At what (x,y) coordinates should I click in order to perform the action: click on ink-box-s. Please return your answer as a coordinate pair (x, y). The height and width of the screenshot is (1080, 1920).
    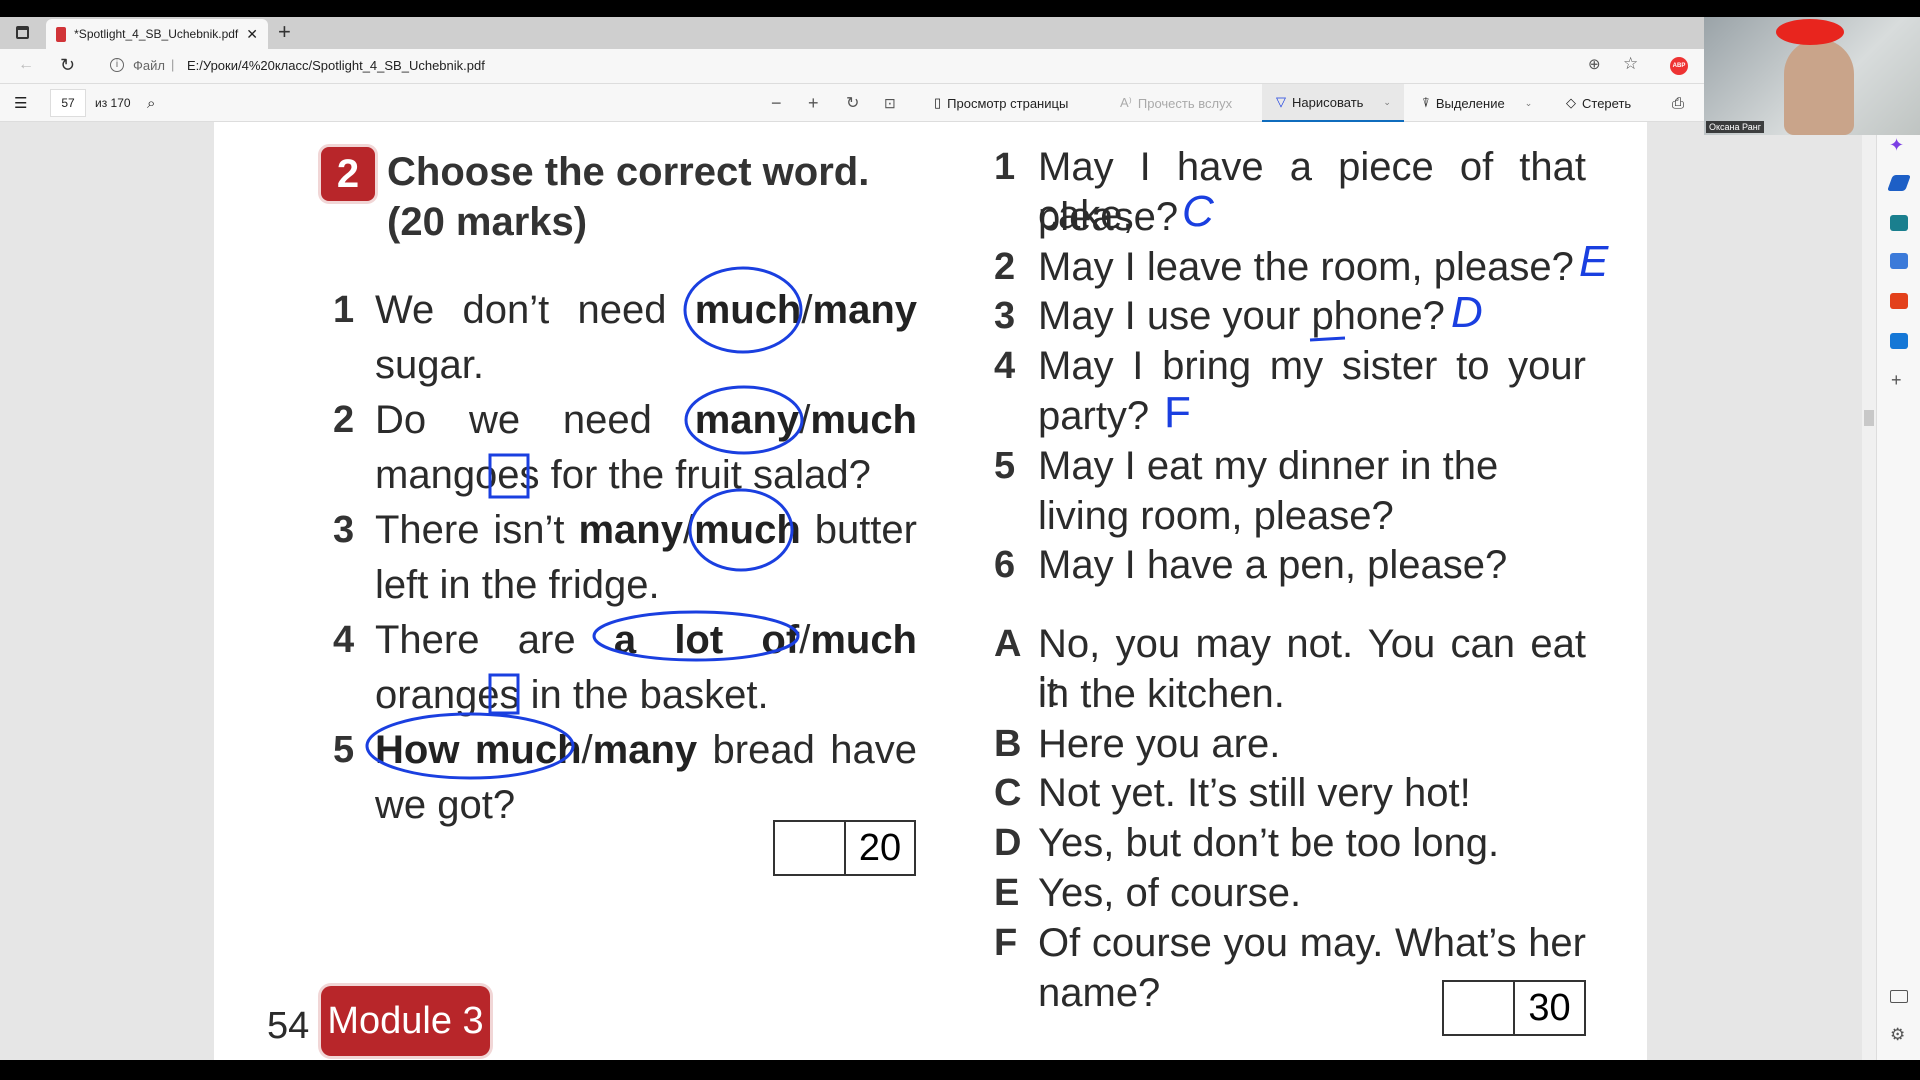
    Looking at the image, I should click on (504, 694).